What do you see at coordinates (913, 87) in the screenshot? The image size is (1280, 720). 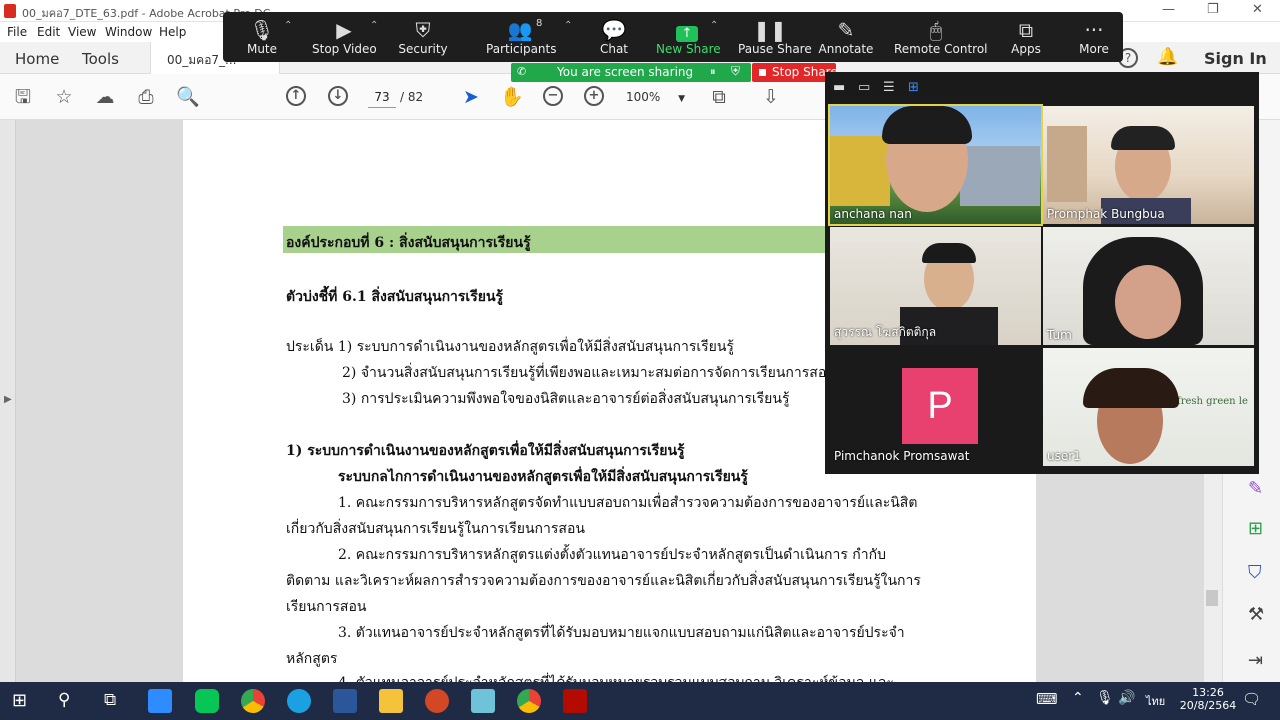 I see `gallery-view-icon: ⊞` at bounding box center [913, 87].